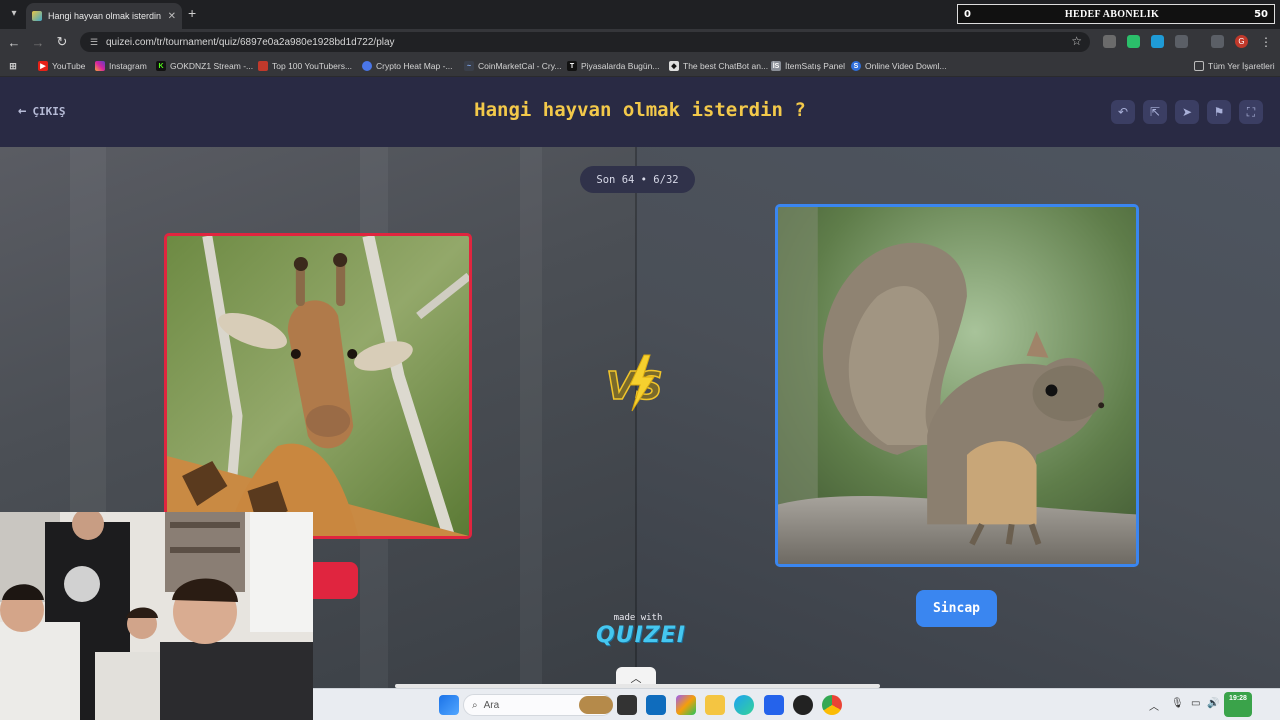 The width and height of the screenshot is (1280, 720). I want to click on right-choice-button: Sincap, so click(956, 608).